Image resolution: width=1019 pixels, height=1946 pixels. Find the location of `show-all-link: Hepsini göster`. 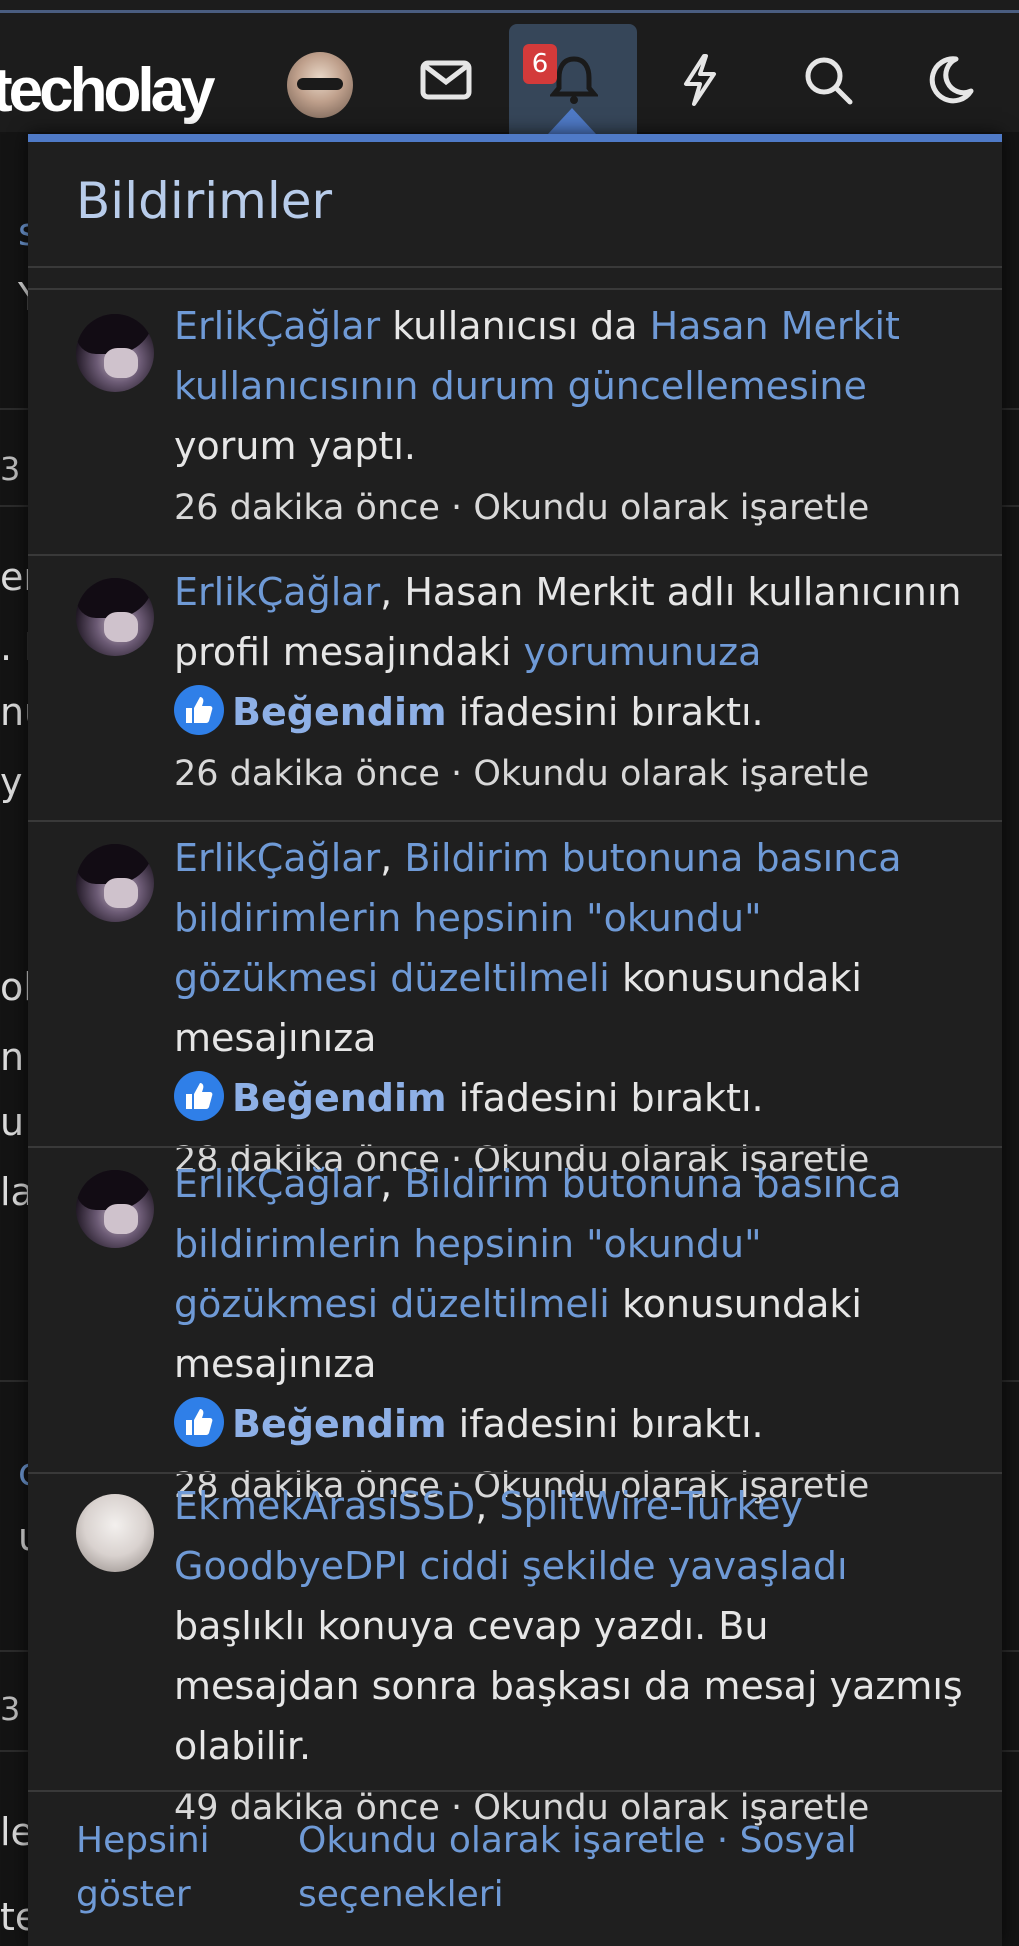

show-all-link: Hepsini göster is located at coordinates (166, 1868).